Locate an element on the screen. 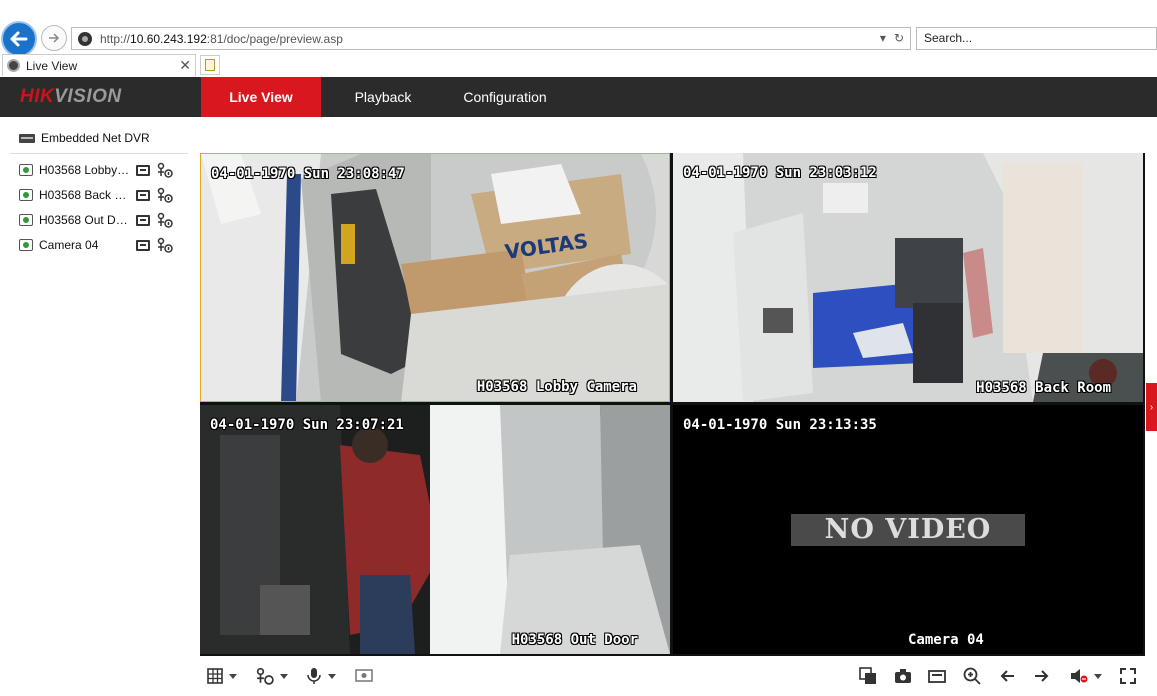 The image size is (1157, 696). camera-label: H03568 Lobby Camera is located at coordinates (85, 170).